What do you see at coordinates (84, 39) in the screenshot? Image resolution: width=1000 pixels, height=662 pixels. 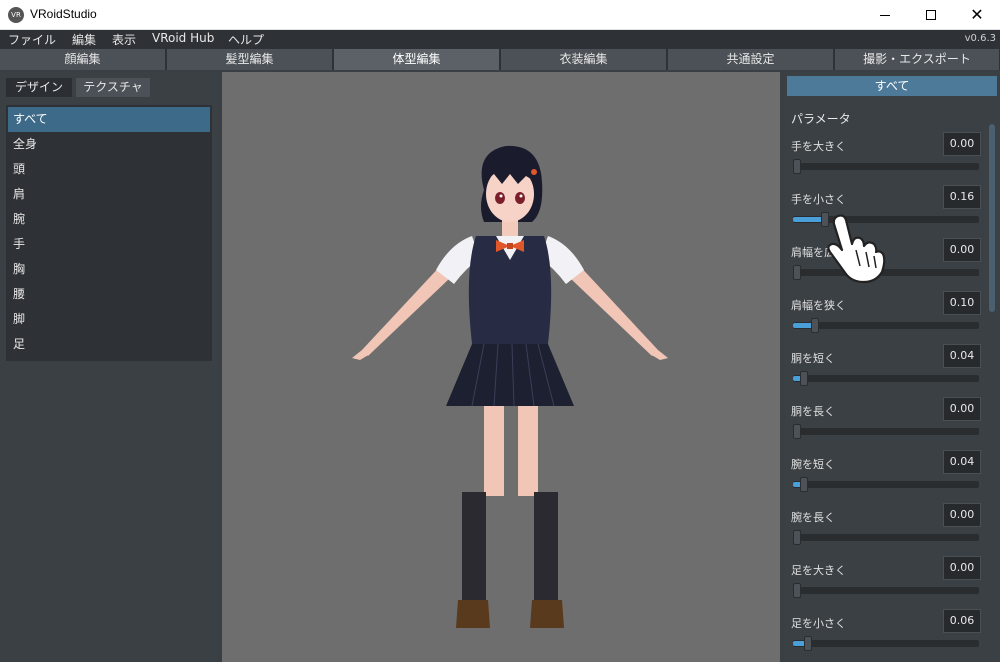 I see `menu-edit: 編集` at bounding box center [84, 39].